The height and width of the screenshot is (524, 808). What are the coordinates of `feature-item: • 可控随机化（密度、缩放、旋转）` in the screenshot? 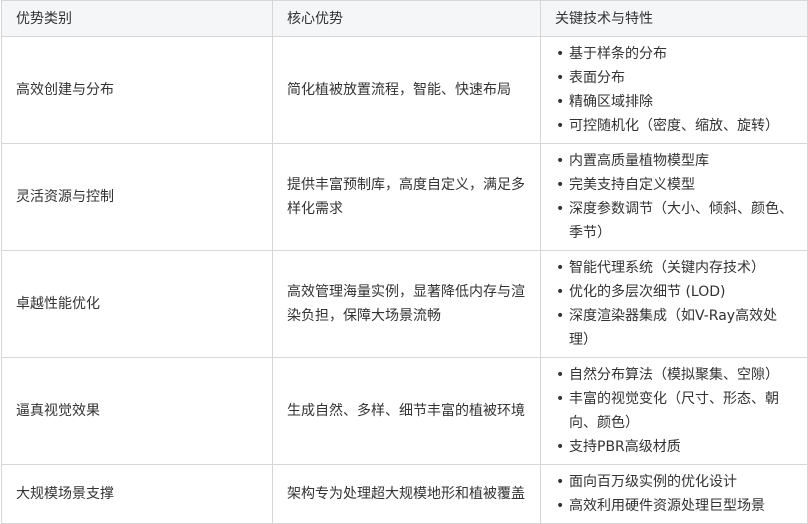 It's located at (675, 126).